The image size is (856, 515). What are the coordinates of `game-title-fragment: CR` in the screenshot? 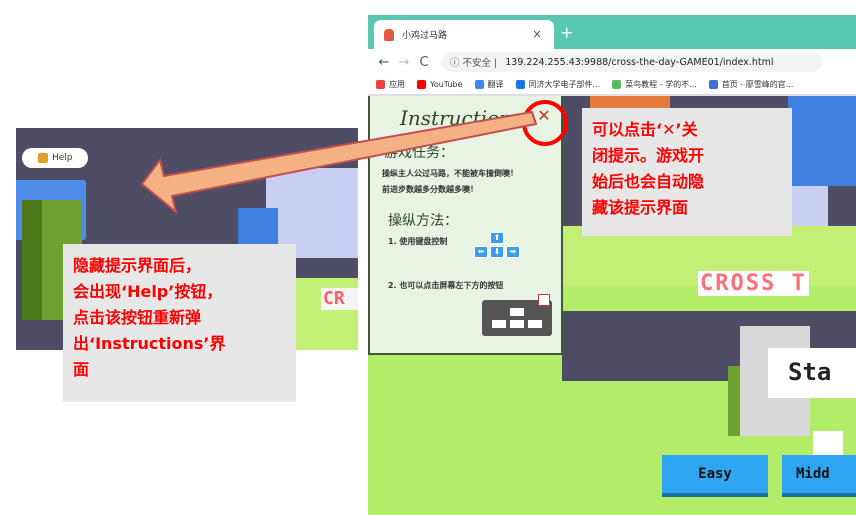 It's located at (339, 299).